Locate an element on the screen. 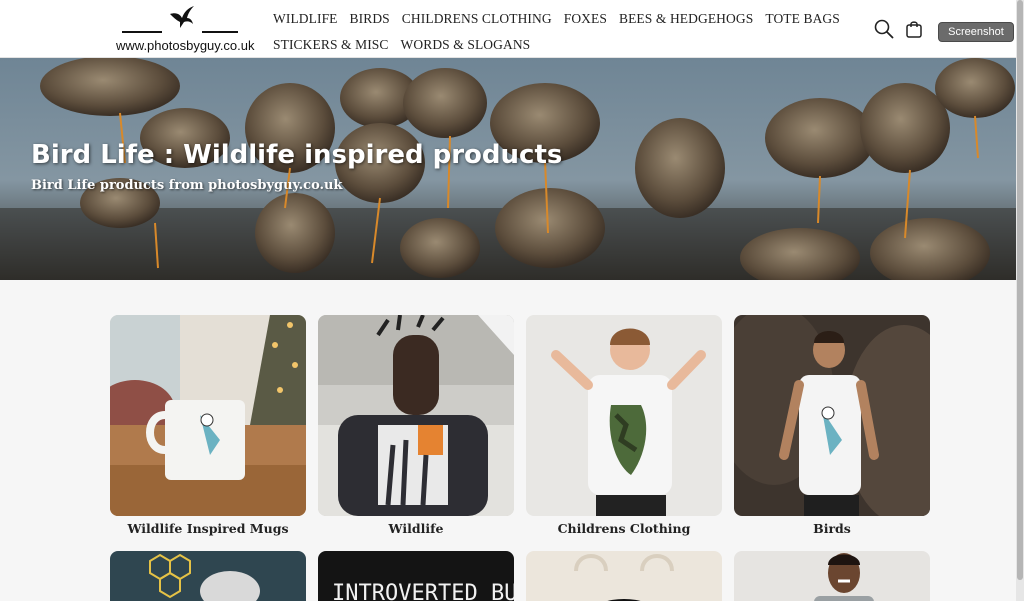  collection-image-bees is located at coordinates (208, 576).